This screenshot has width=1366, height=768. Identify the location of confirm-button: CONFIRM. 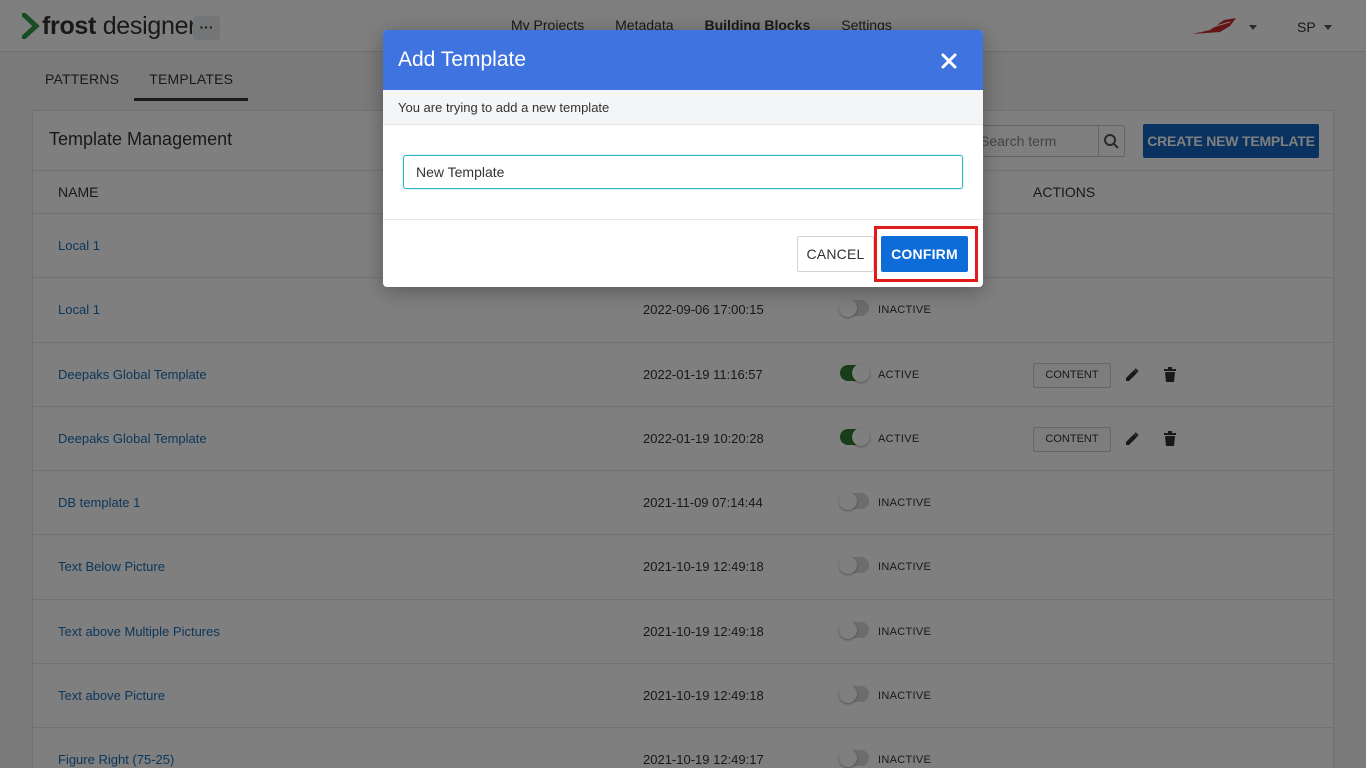
(924, 254).